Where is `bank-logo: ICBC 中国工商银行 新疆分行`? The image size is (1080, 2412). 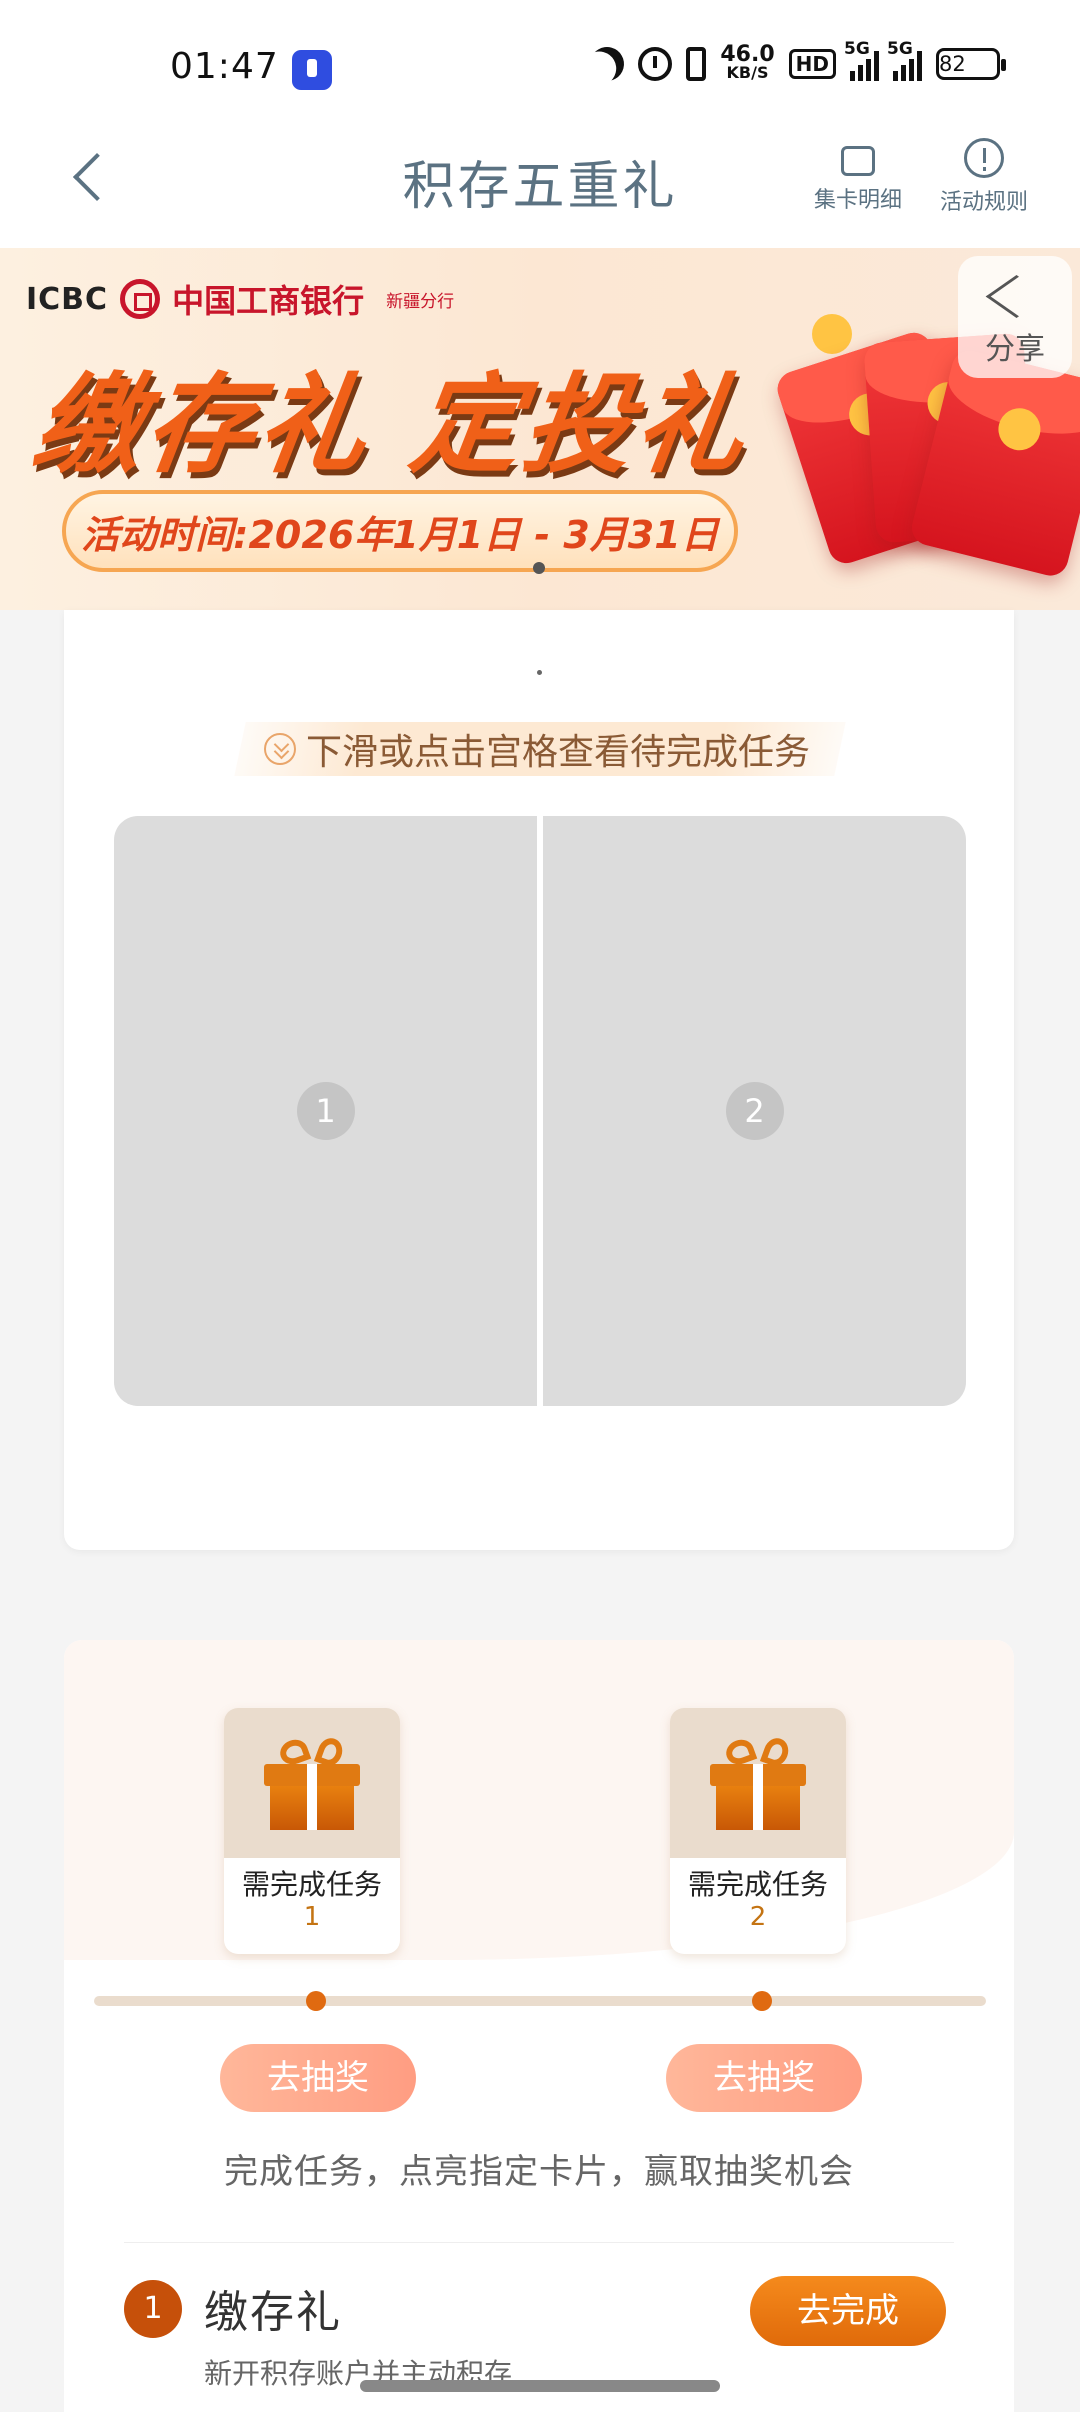 bank-logo: ICBC 中国工商银行 新疆分行 is located at coordinates (240, 299).